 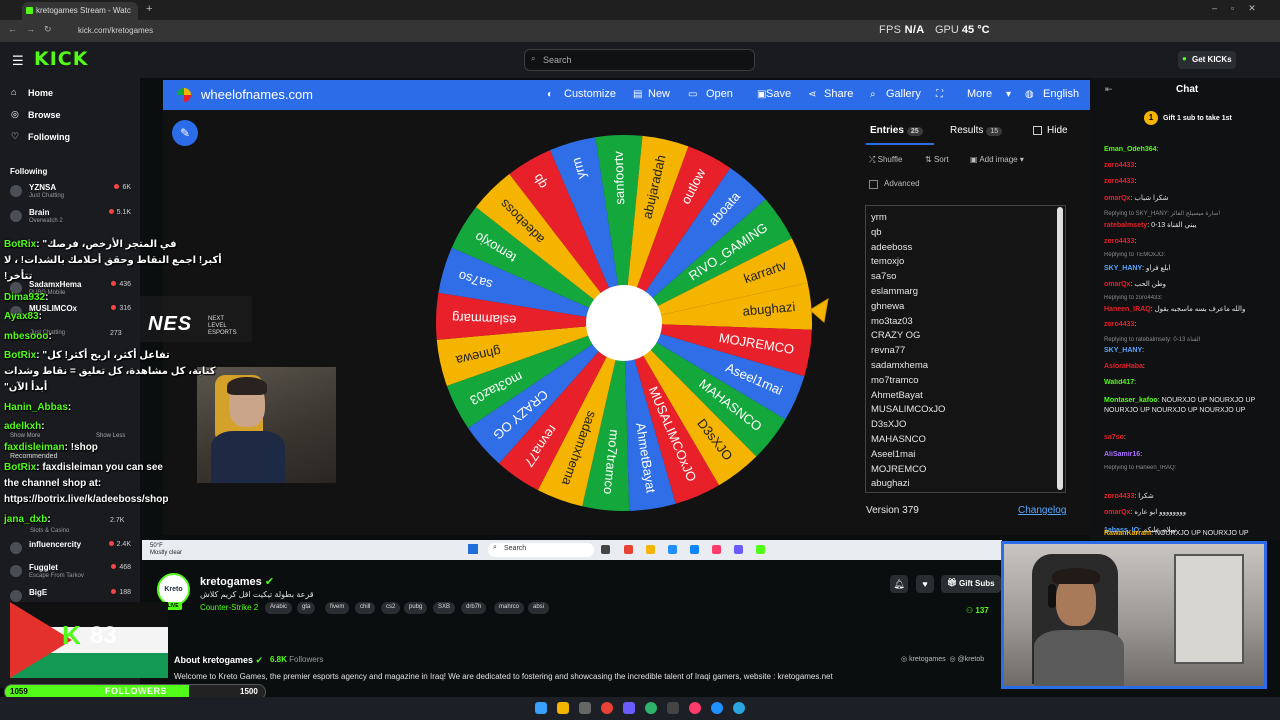 I want to click on following-item: Brain Overwatch 2 5.1K, so click(x=72, y=219).